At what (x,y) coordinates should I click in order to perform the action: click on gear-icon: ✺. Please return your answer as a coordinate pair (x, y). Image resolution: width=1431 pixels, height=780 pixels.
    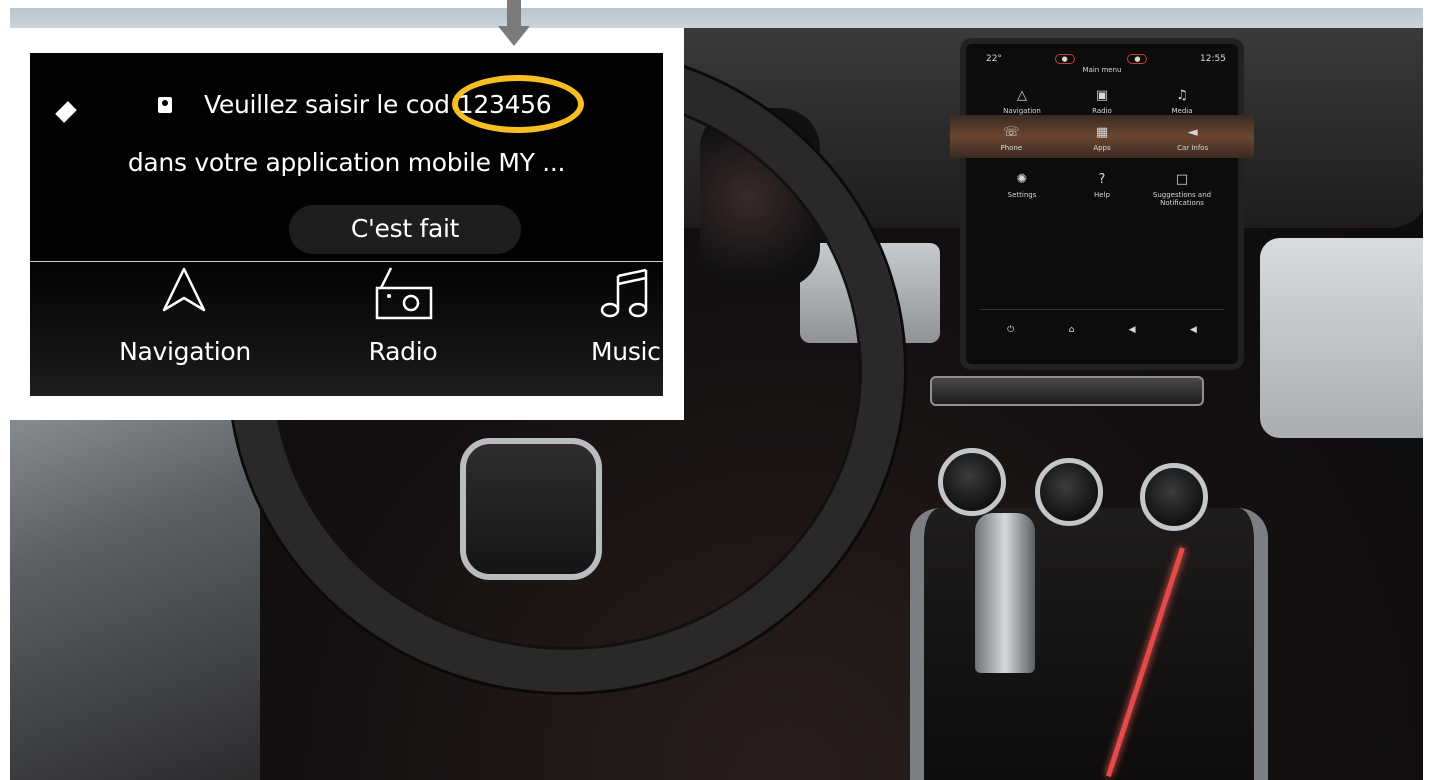
    Looking at the image, I should click on (1022, 179).